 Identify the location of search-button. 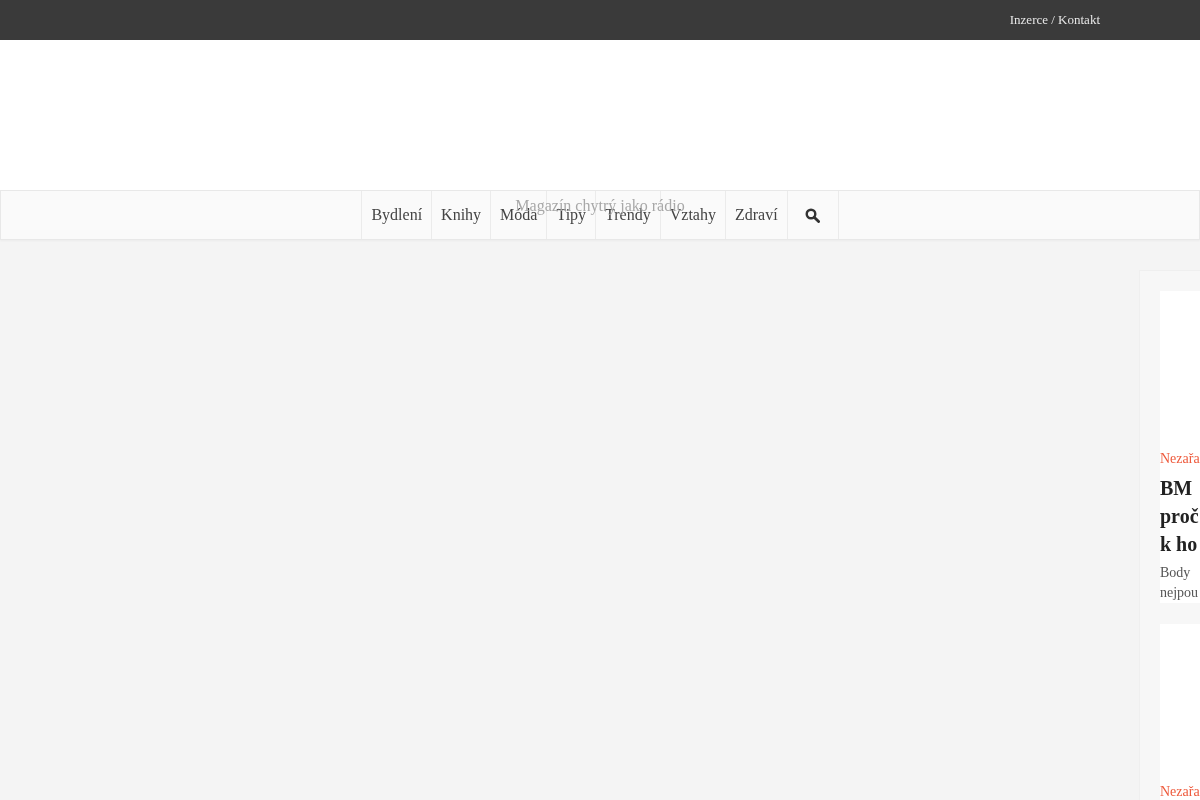
(812, 215).